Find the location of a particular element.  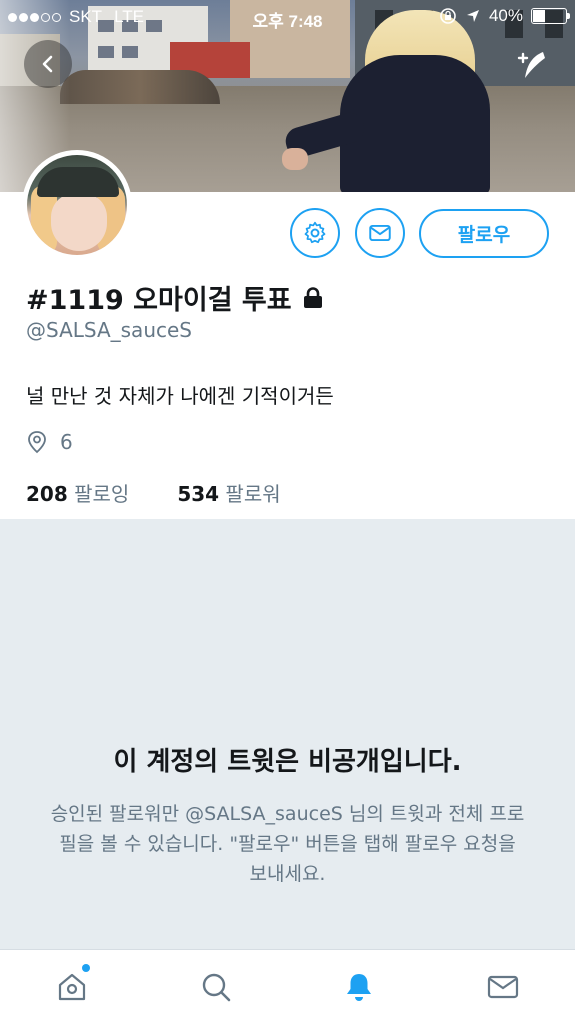

tab-search is located at coordinates (216, 987).